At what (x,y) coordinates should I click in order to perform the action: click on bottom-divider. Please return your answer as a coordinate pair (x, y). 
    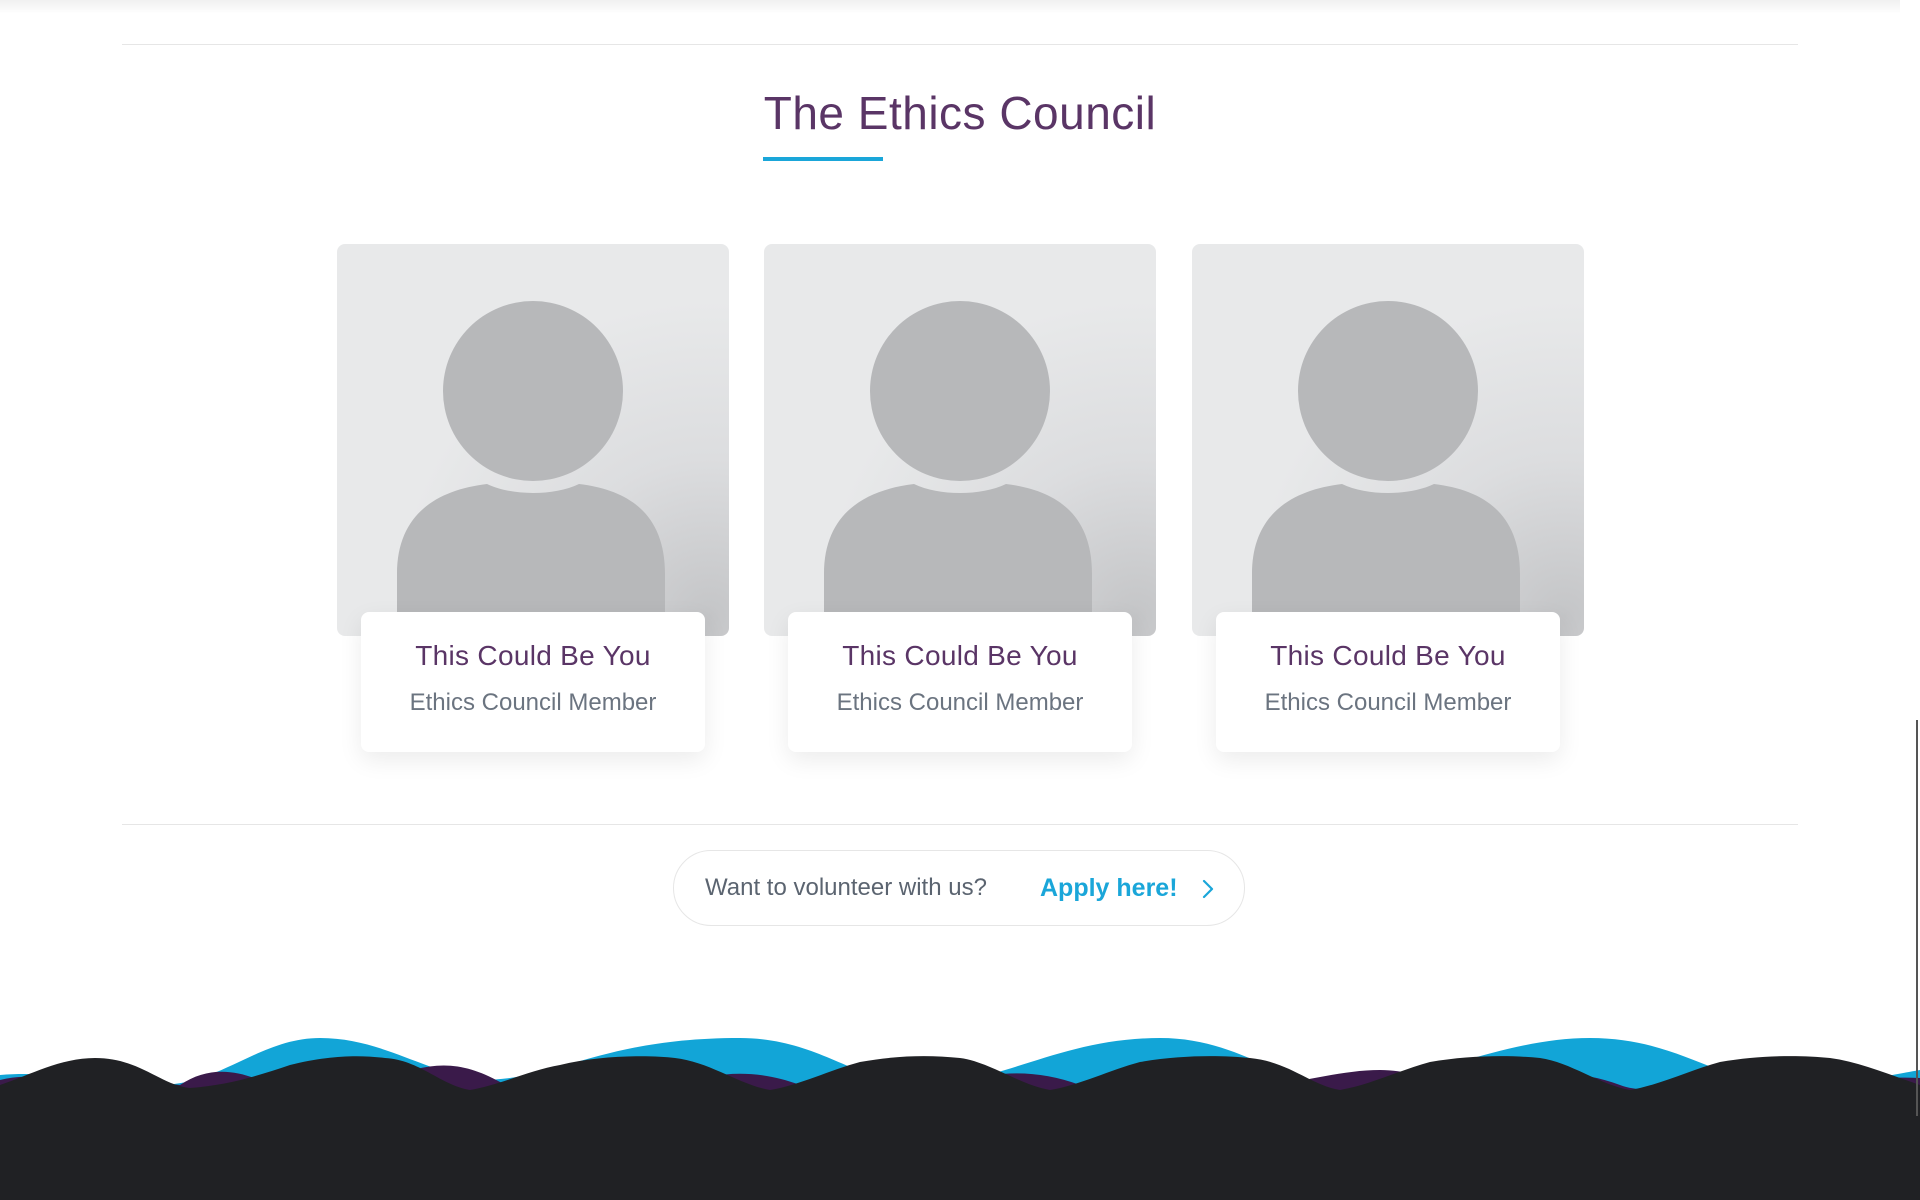
    Looking at the image, I should click on (960, 824).